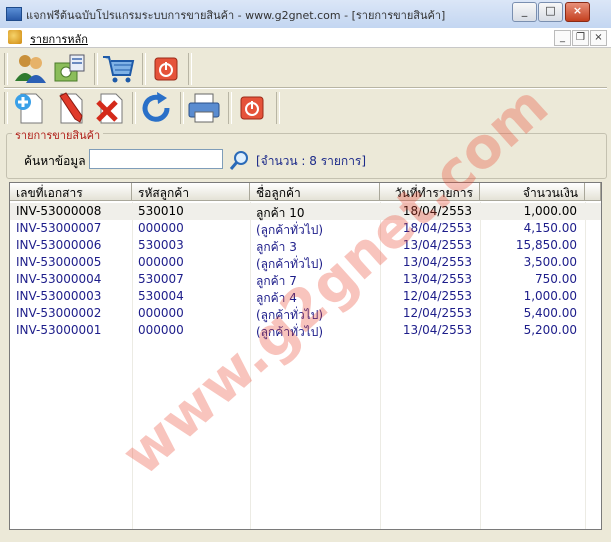 This screenshot has height=542, width=611. I want to click on cell-doc-no: INV-53000001, so click(59, 330).